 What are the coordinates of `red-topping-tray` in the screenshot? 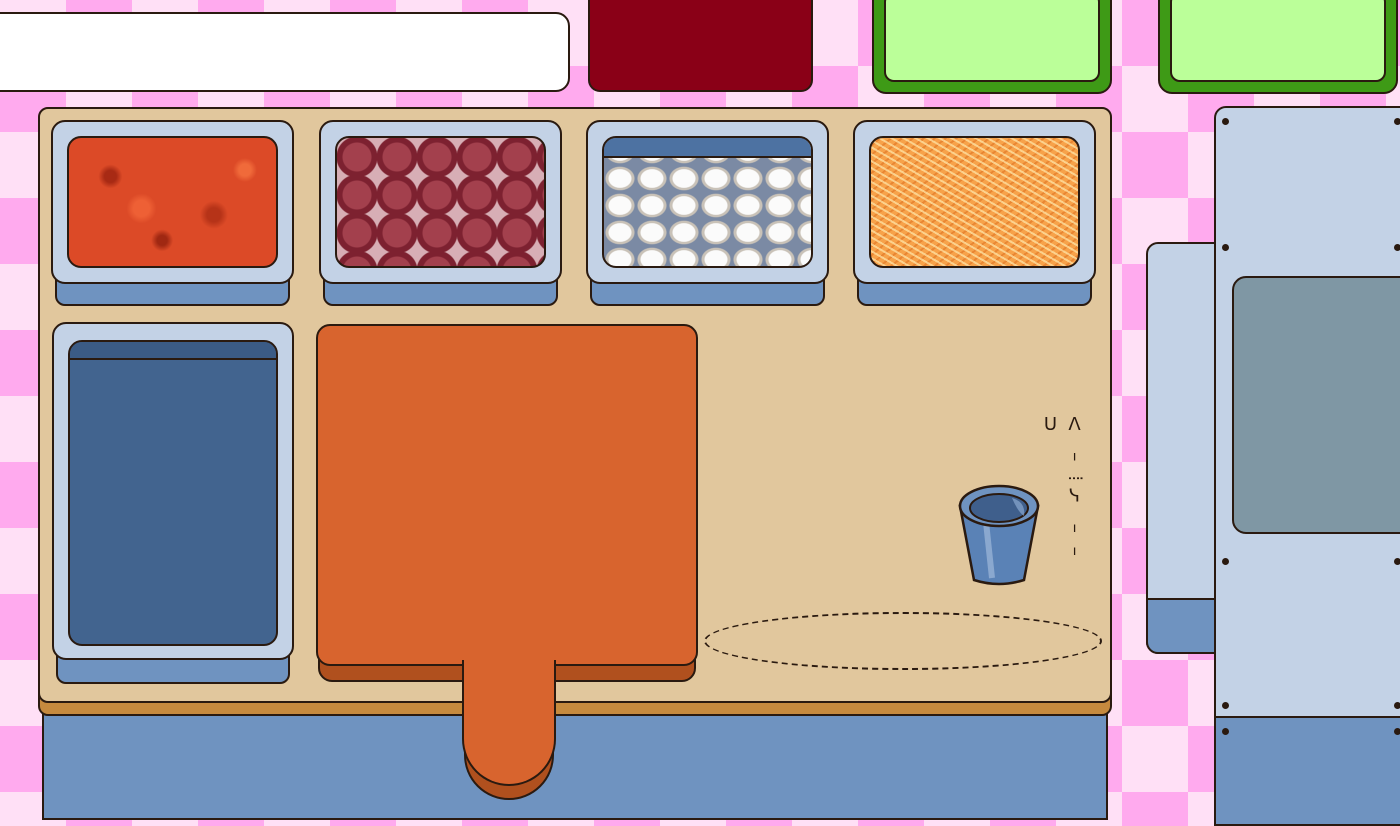 It's located at (700, 46).